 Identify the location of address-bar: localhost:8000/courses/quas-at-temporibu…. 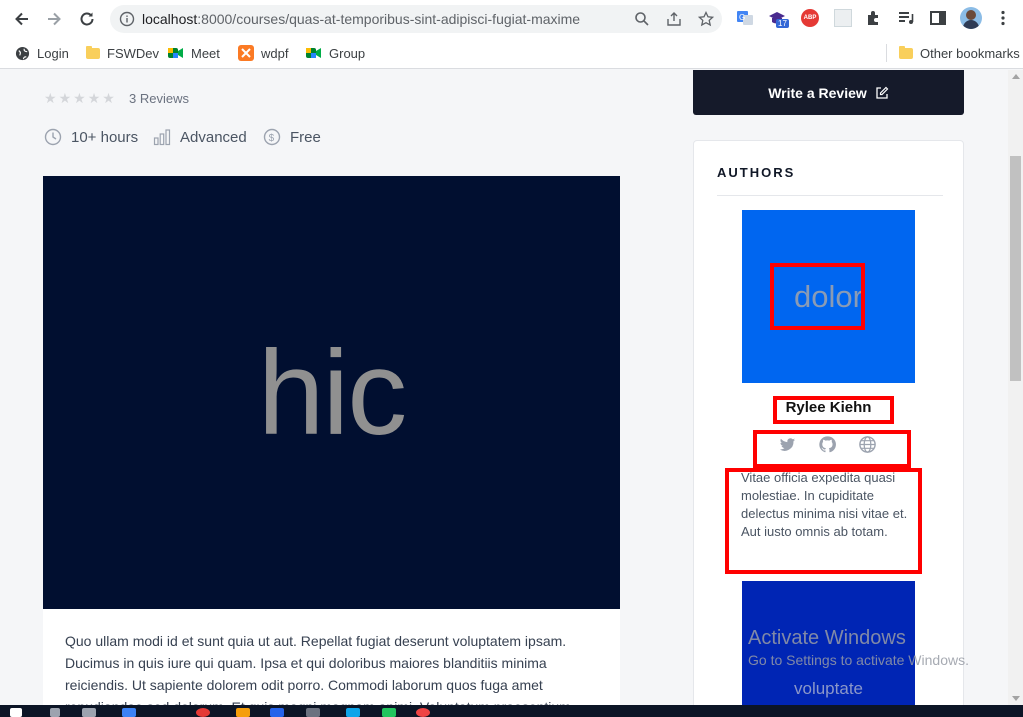
(416, 19).